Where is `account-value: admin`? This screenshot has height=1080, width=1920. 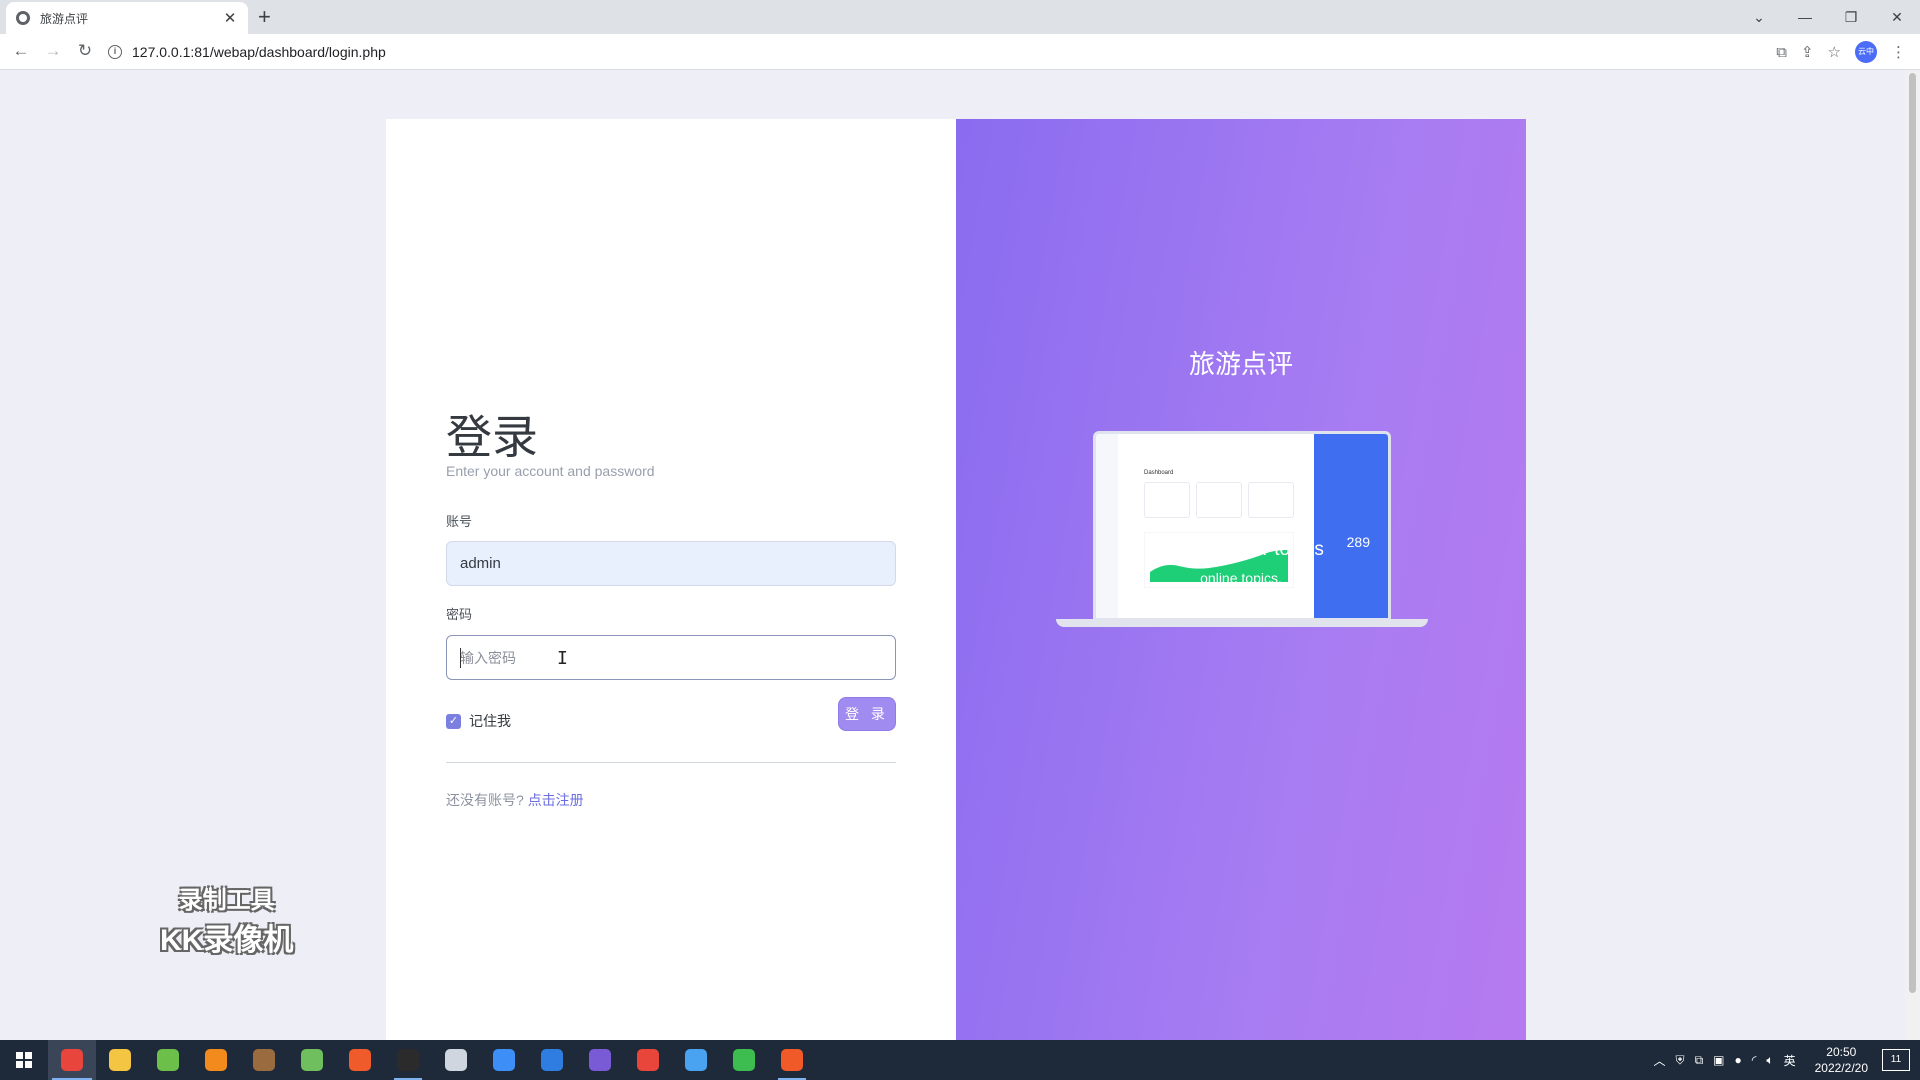 account-value: admin is located at coordinates (480, 563).